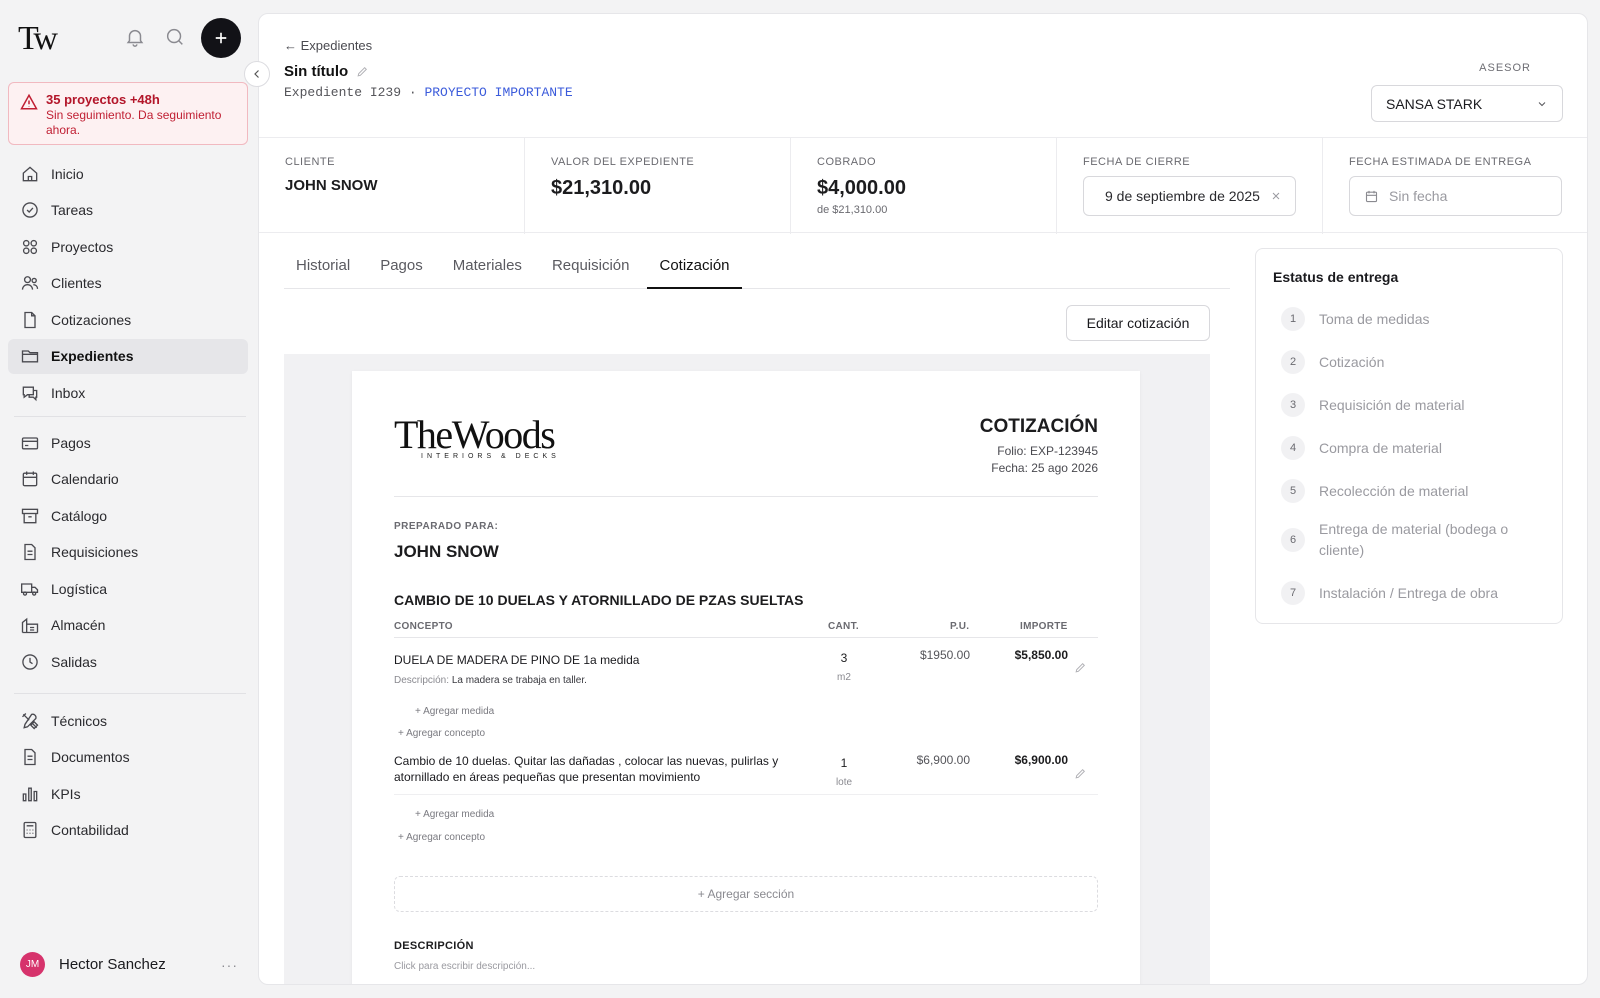 The width and height of the screenshot is (1600, 998). Describe the element at coordinates (79, 720) in the screenshot. I see `sidebar-item-label: Técnicos` at that location.